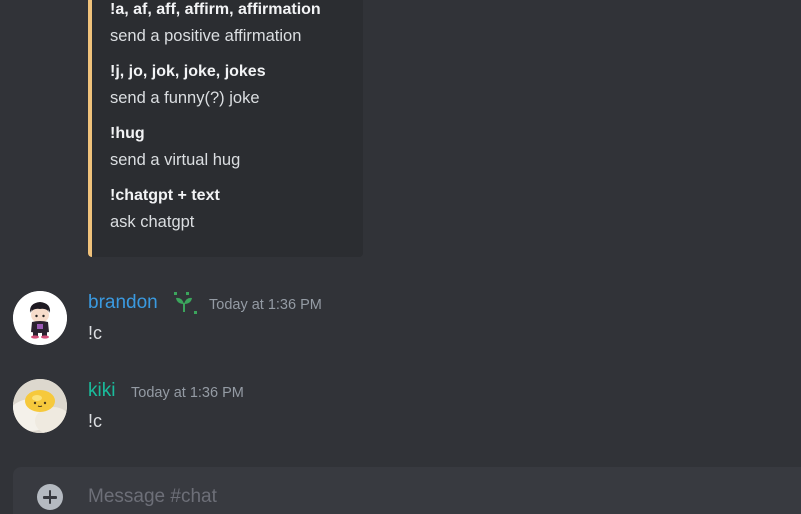 This screenshot has height=514, width=801. Describe the element at coordinates (188, 71) in the screenshot. I see `embed-field-name: !j, jo, jok, joke, jokes` at that location.